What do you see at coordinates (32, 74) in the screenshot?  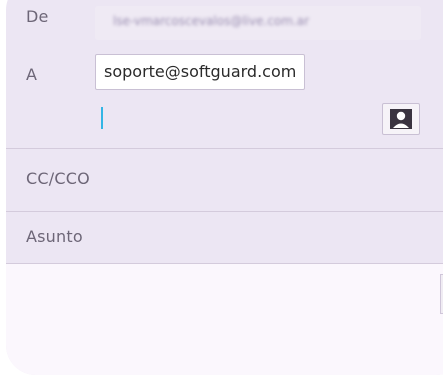 I see `to-label: A` at bounding box center [32, 74].